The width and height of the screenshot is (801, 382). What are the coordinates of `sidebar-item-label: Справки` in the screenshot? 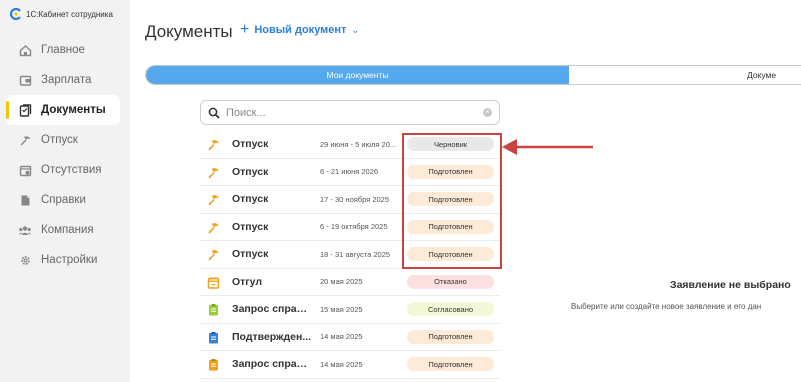 It's located at (63, 200).